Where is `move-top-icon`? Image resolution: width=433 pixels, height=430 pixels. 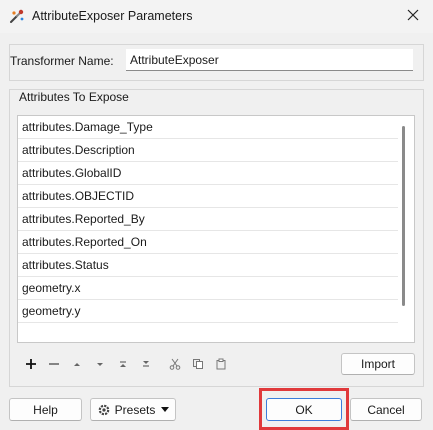
move-top-icon is located at coordinates (123, 364).